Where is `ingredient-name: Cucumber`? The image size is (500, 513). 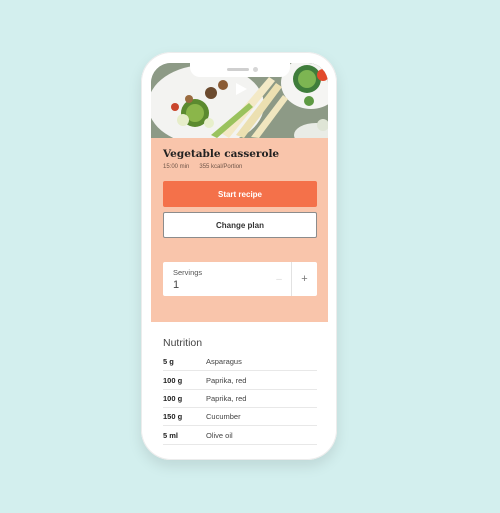 ingredient-name: Cucumber is located at coordinates (223, 416).